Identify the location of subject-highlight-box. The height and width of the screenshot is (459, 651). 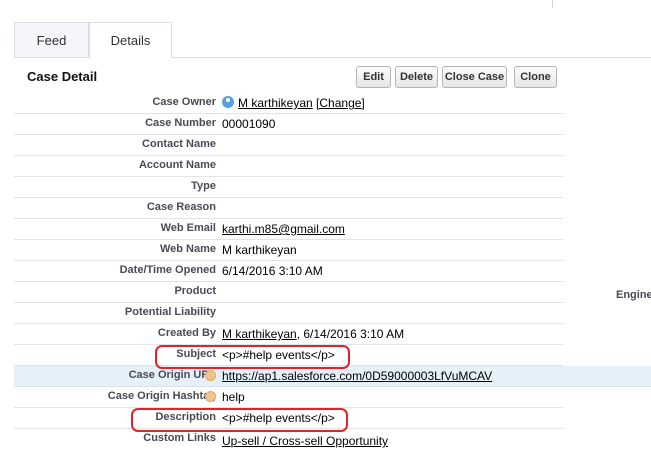
(252, 357).